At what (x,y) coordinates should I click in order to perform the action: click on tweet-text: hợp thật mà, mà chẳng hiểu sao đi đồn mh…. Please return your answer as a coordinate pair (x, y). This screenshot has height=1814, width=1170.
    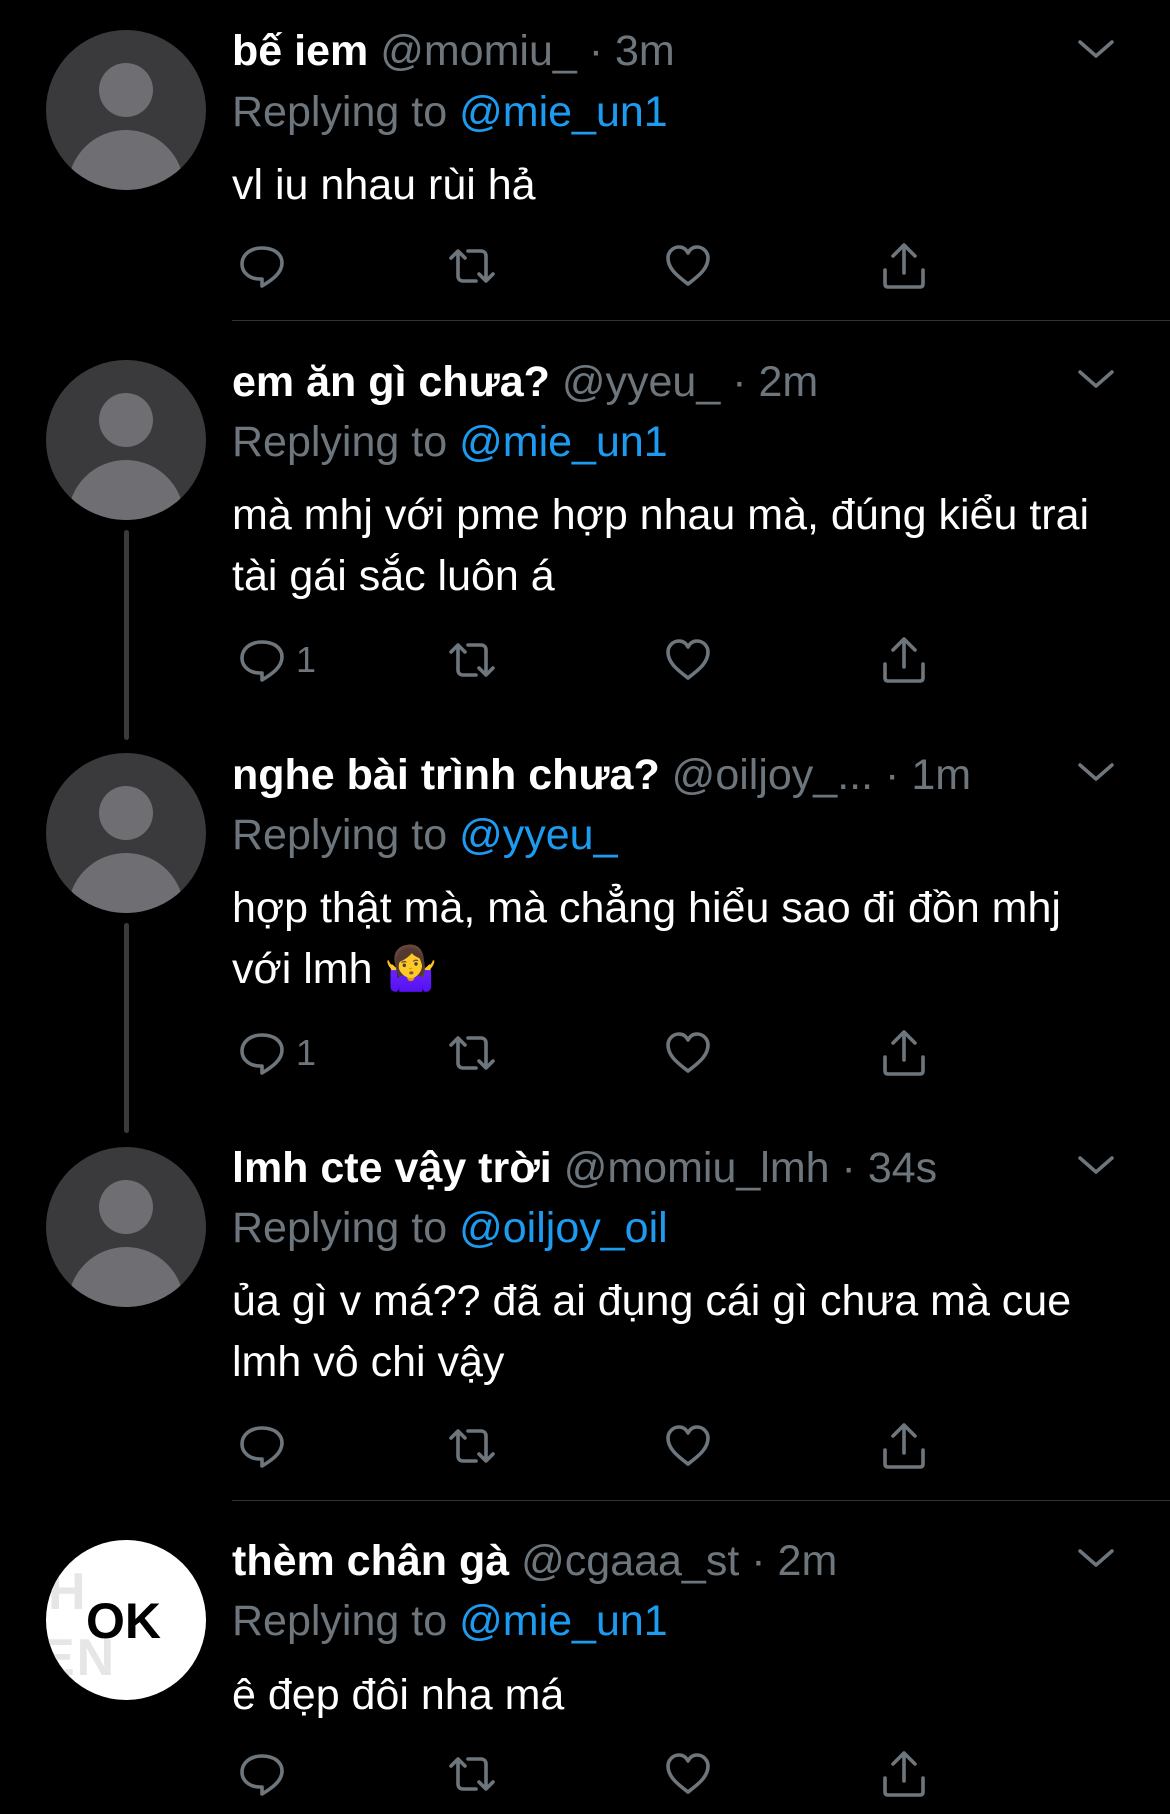
    Looking at the image, I should click on (646, 938).